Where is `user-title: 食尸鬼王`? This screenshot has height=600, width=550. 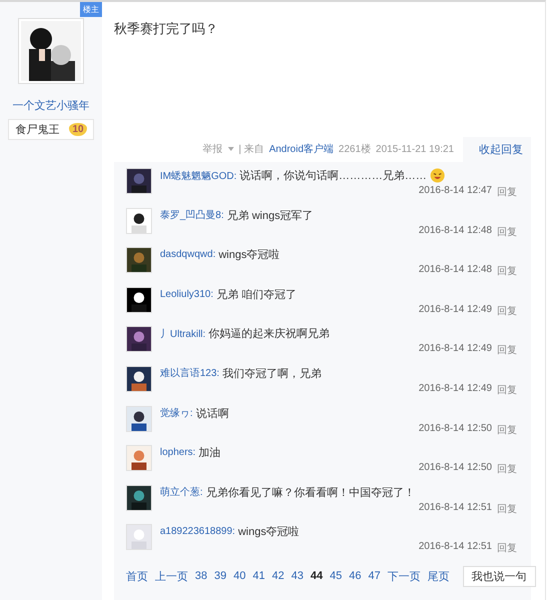
user-title: 食尸鬼王 is located at coordinates (37, 130).